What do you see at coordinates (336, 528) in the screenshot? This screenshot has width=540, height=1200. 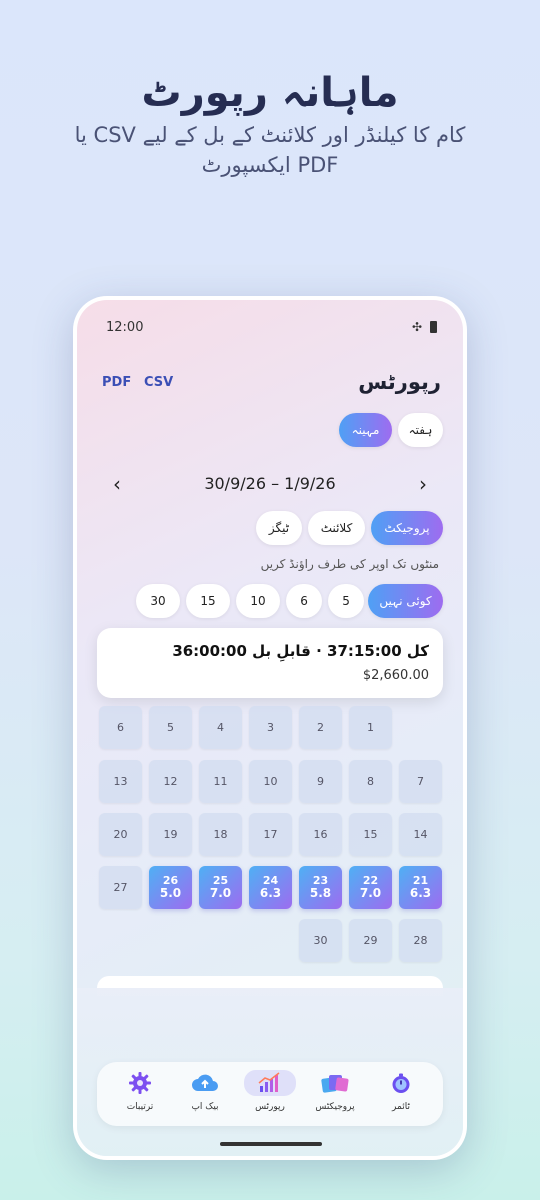 I see `group-client-chip: کلائنٹ` at bounding box center [336, 528].